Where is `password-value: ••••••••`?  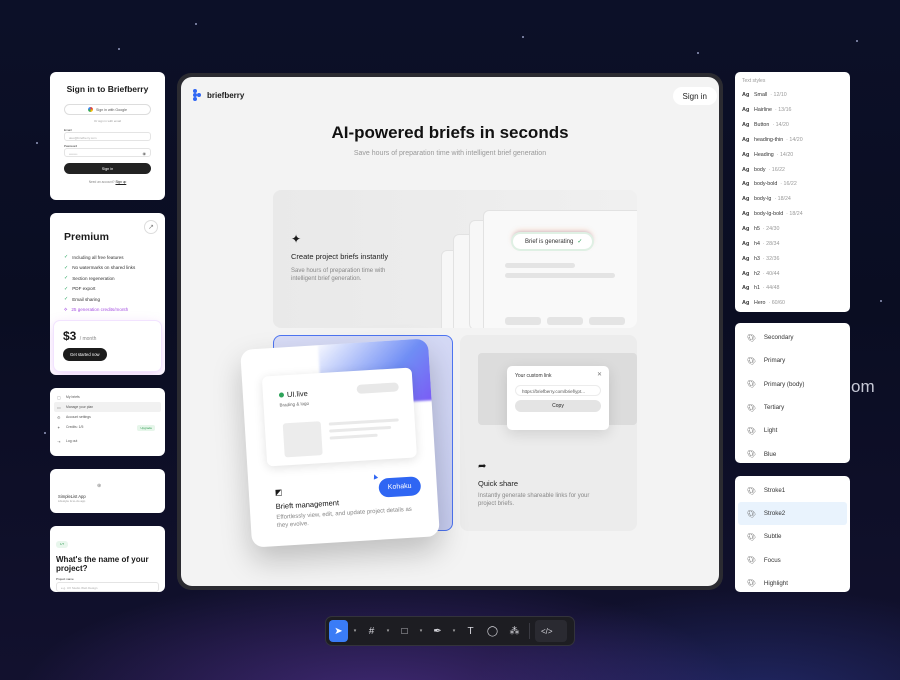 password-value: •••••••• is located at coordinates (73, 153).